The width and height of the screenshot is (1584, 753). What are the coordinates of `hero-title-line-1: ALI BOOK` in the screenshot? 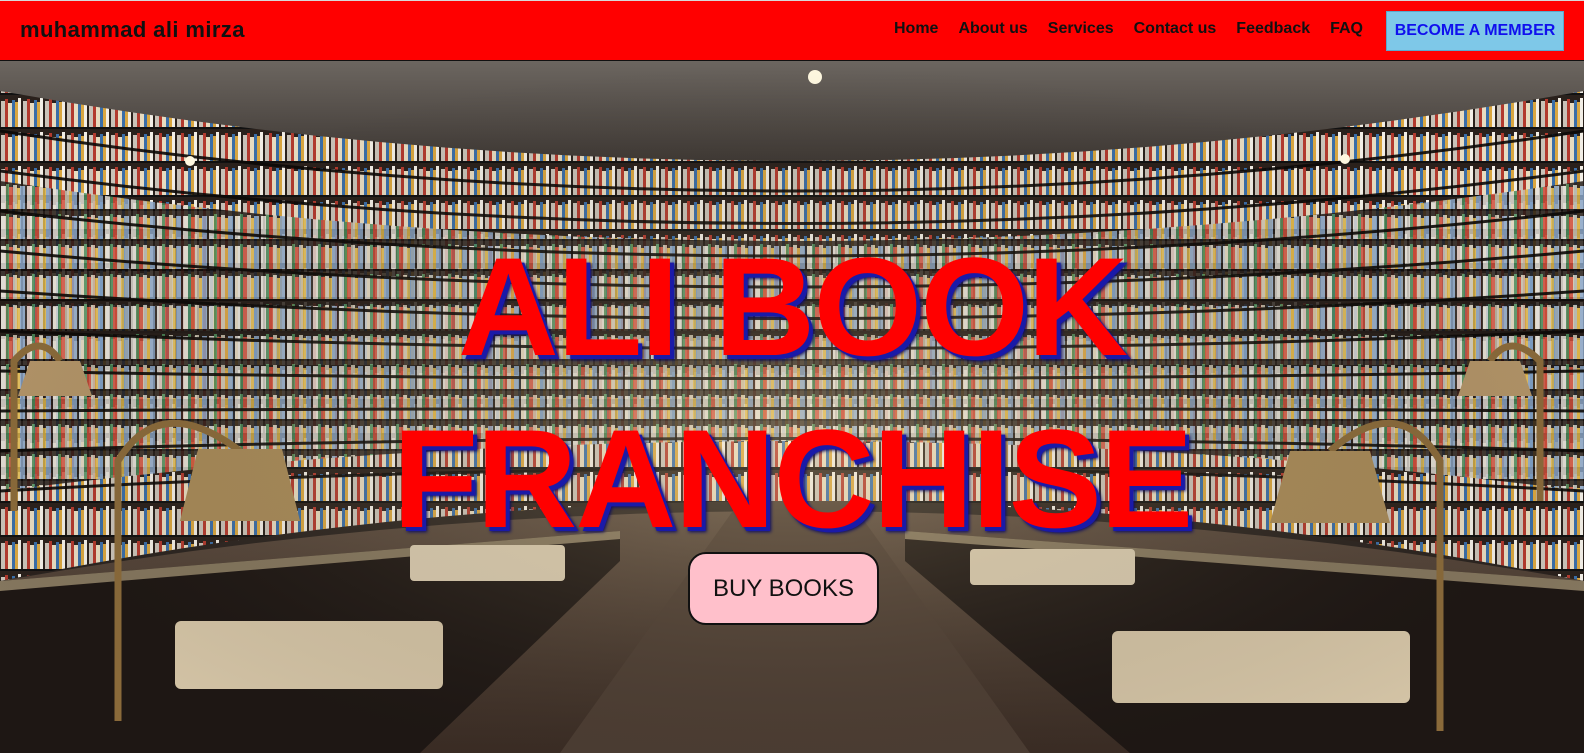 It's located at (792, 306).